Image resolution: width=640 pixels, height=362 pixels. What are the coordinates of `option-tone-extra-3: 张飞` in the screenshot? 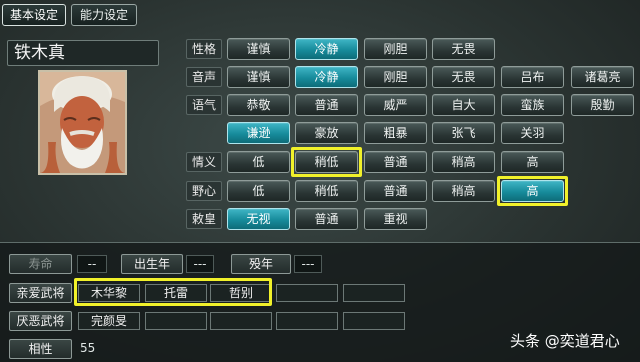 It's located at (463, 133).